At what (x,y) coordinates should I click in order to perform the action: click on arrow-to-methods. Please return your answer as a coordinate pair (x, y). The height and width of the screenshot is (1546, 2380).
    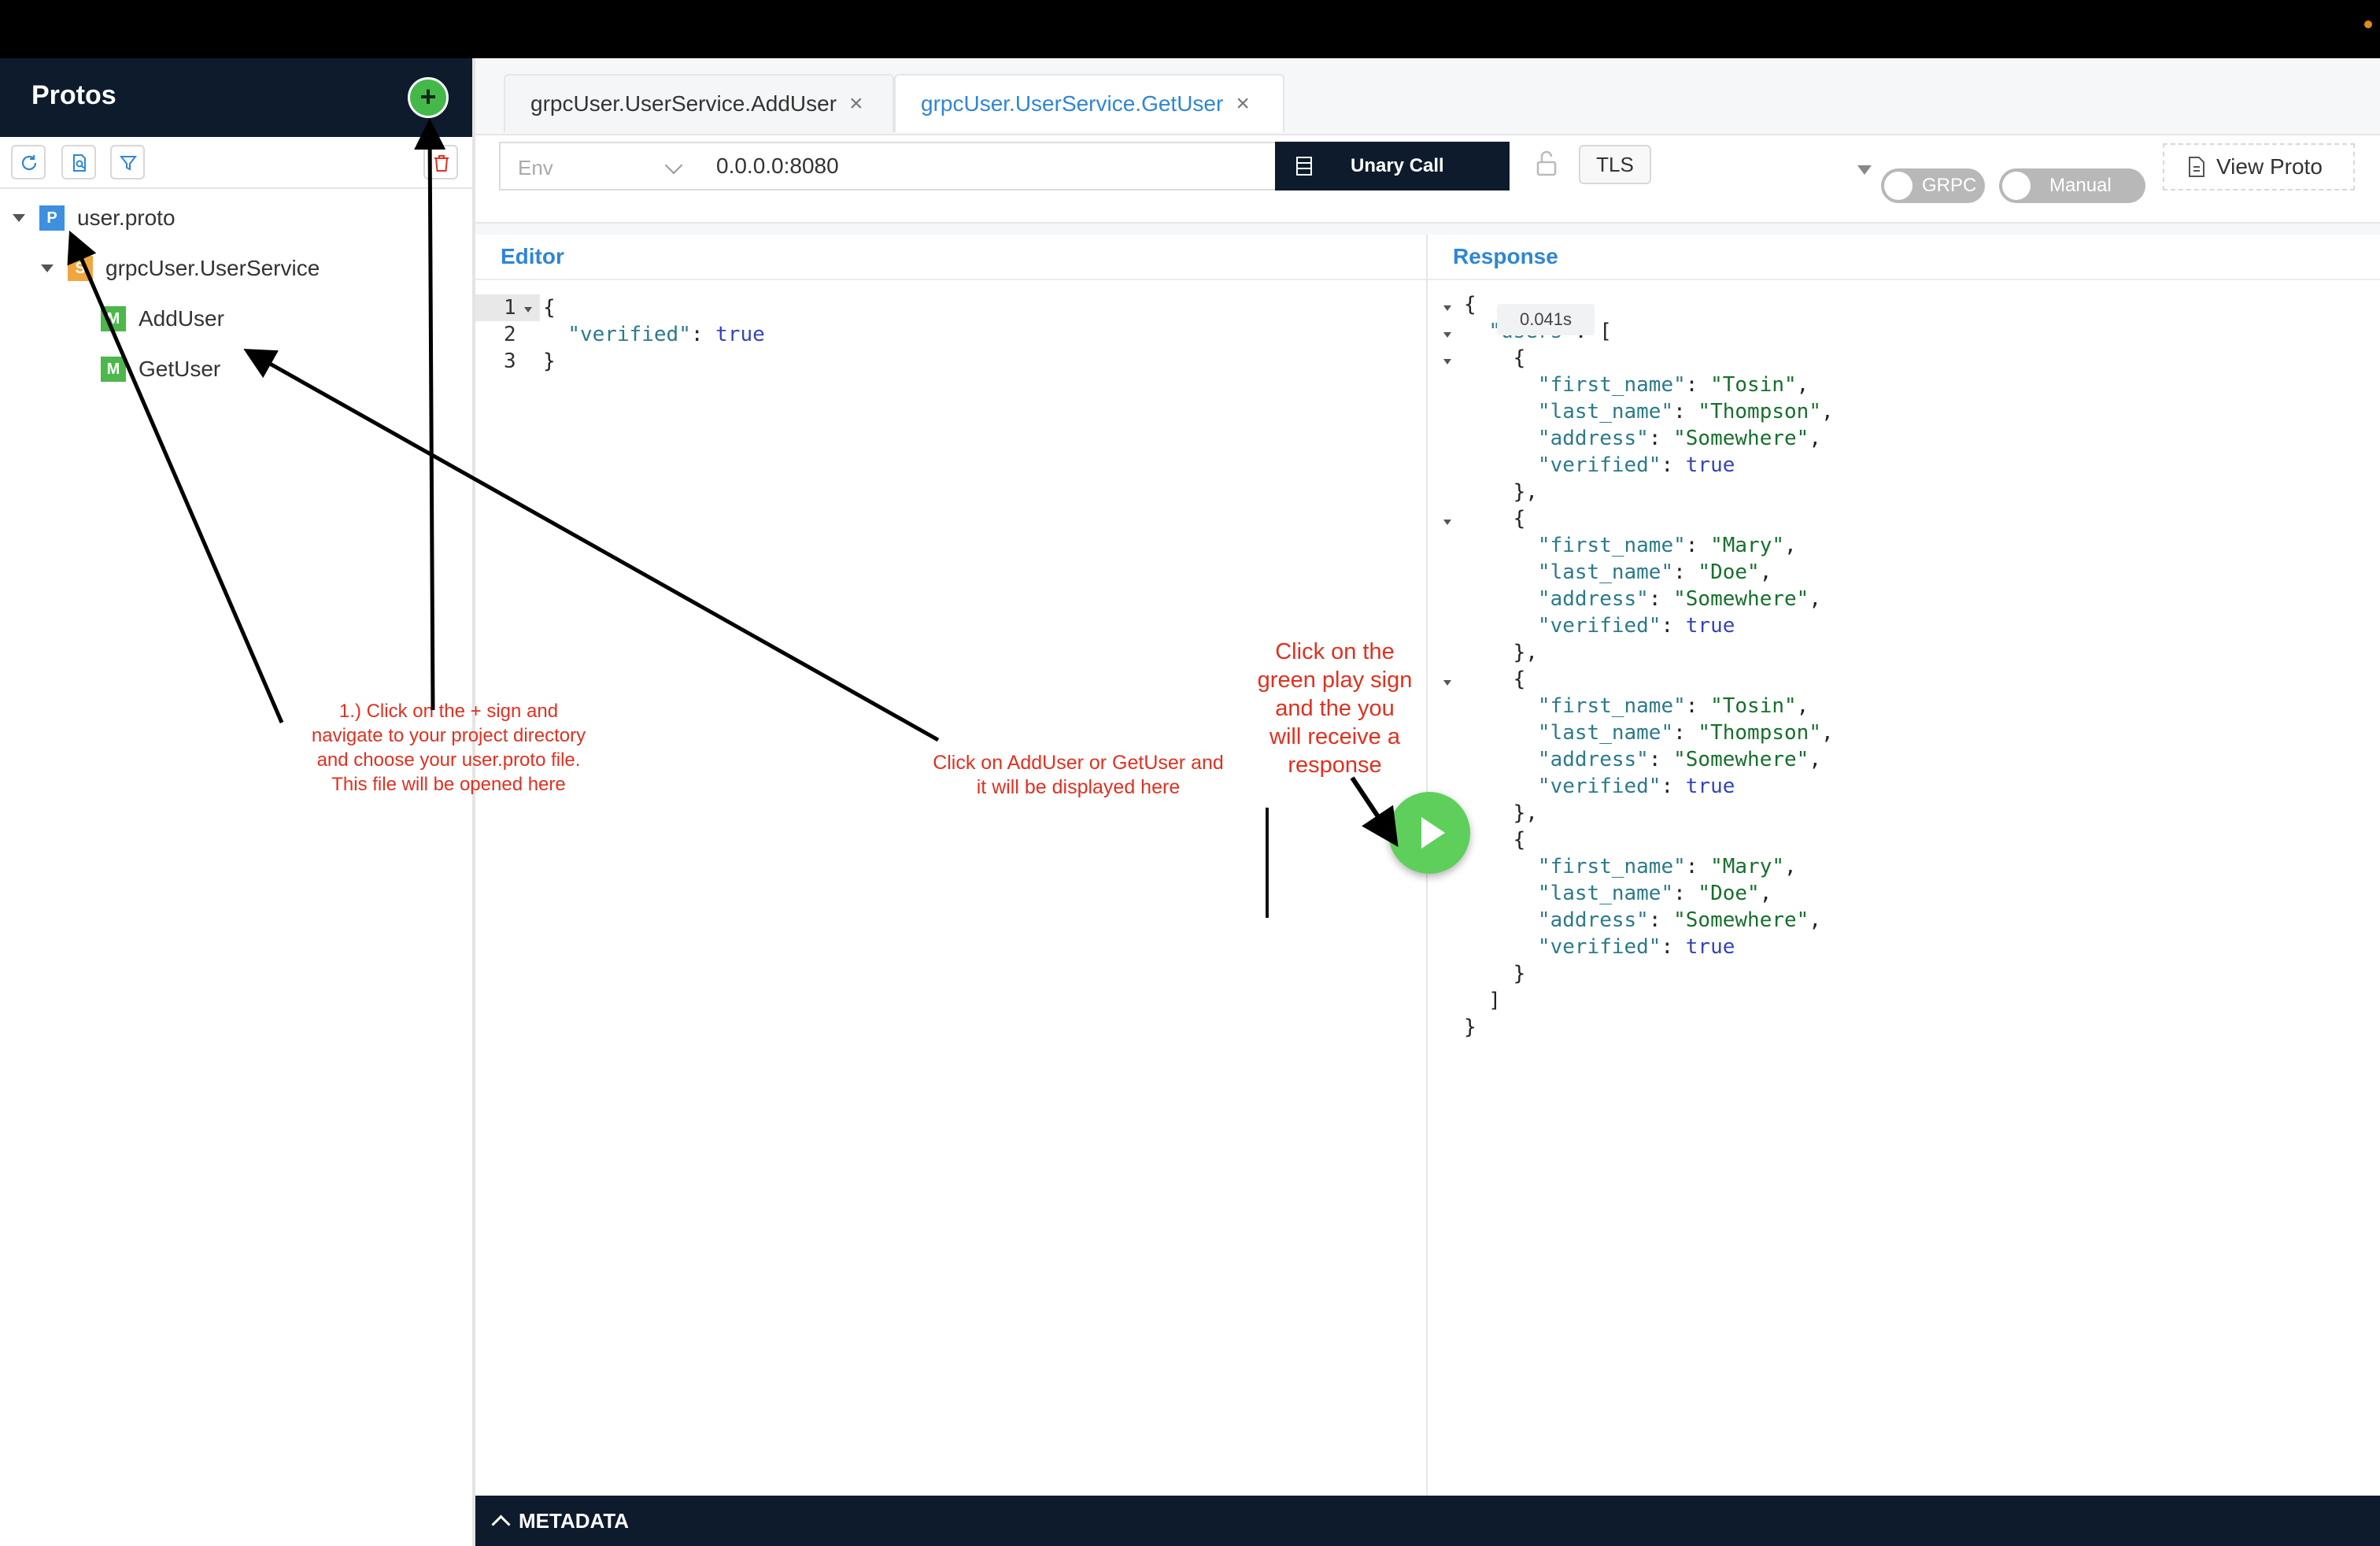
    Looking at the image, I should click on (591, 545).